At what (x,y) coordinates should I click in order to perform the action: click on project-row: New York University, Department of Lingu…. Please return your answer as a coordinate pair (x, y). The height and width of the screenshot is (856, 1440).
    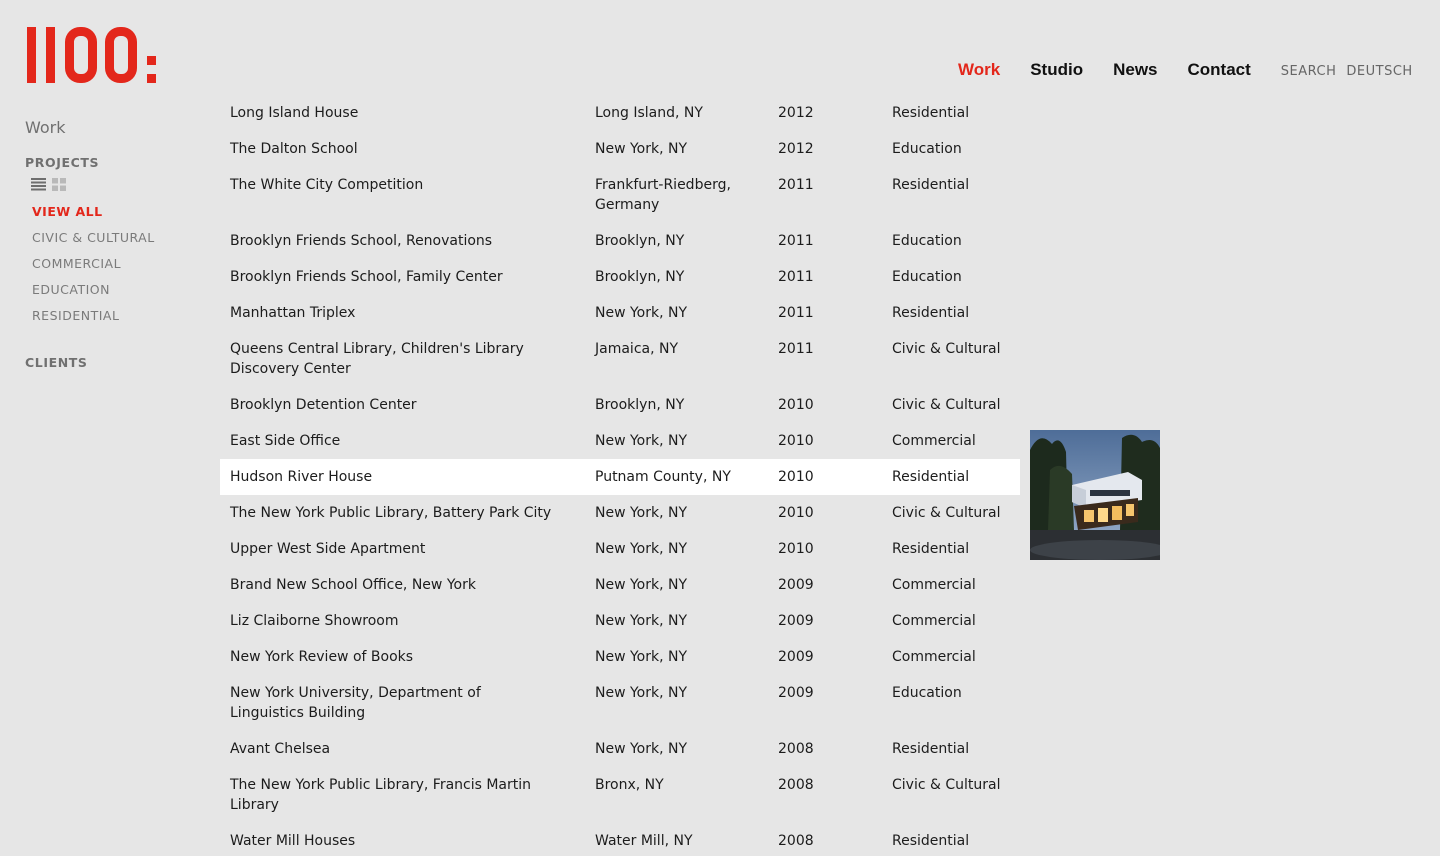
    Looking at the image, I should click on (620, 703).